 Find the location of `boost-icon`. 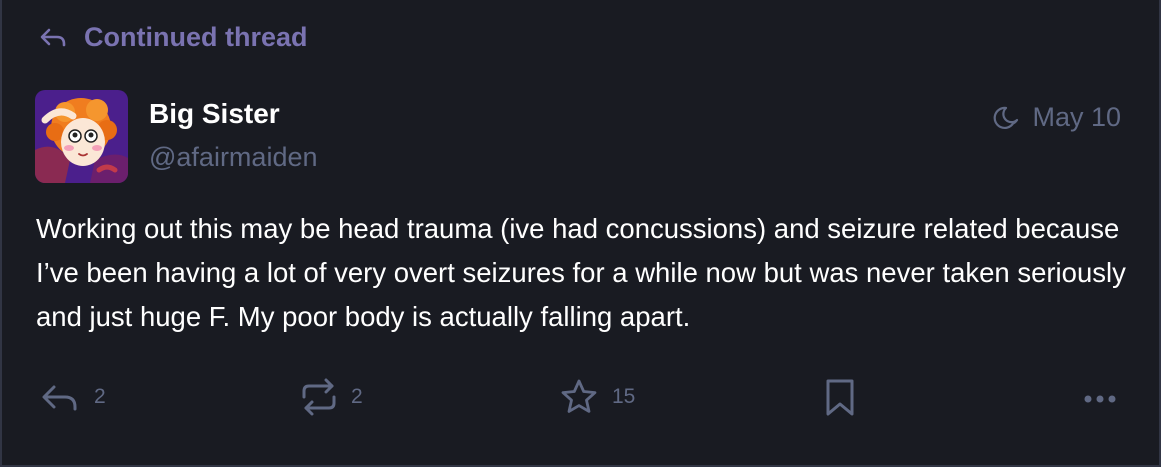

boost-icon is located at coordinates (319, 397).